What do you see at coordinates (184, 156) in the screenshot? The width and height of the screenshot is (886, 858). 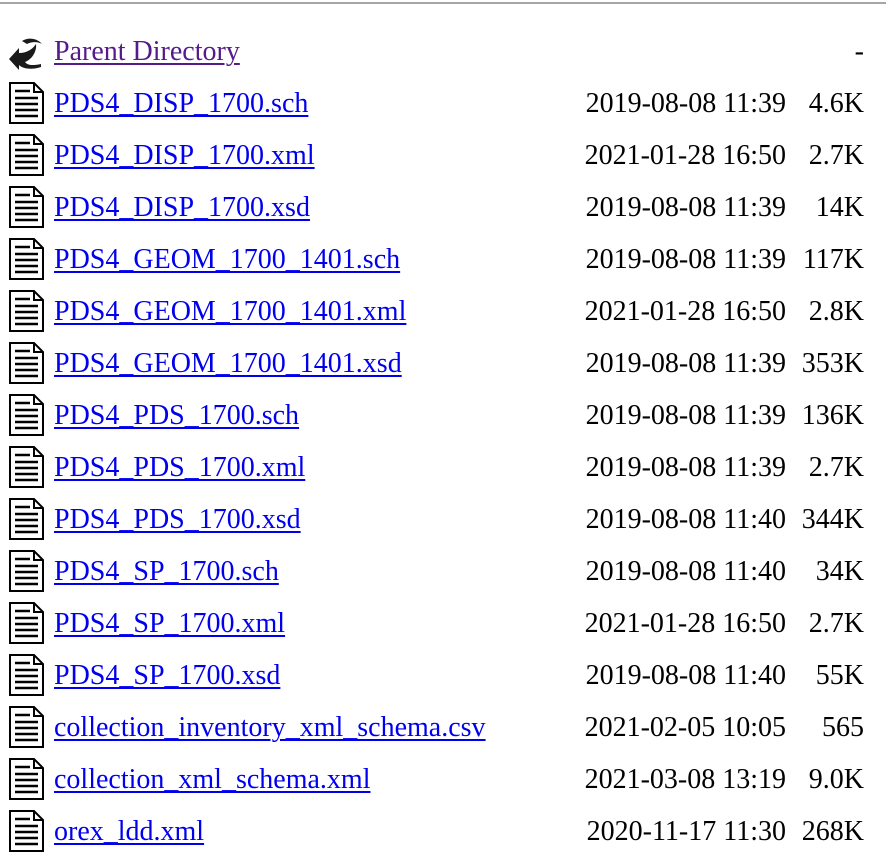 I see `file-link: PDS4_DISP_1700.xml` at bounding box center [184, 156].